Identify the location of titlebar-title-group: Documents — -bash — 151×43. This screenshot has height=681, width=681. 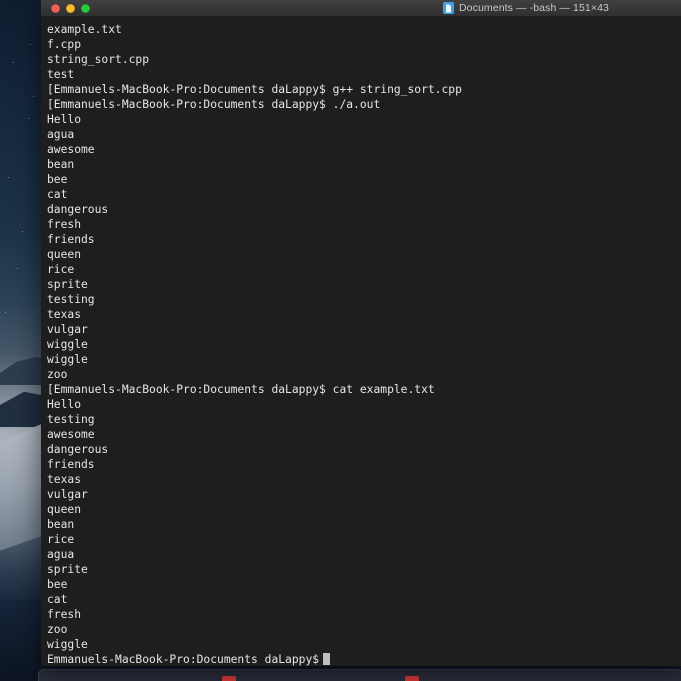
(361, 8).